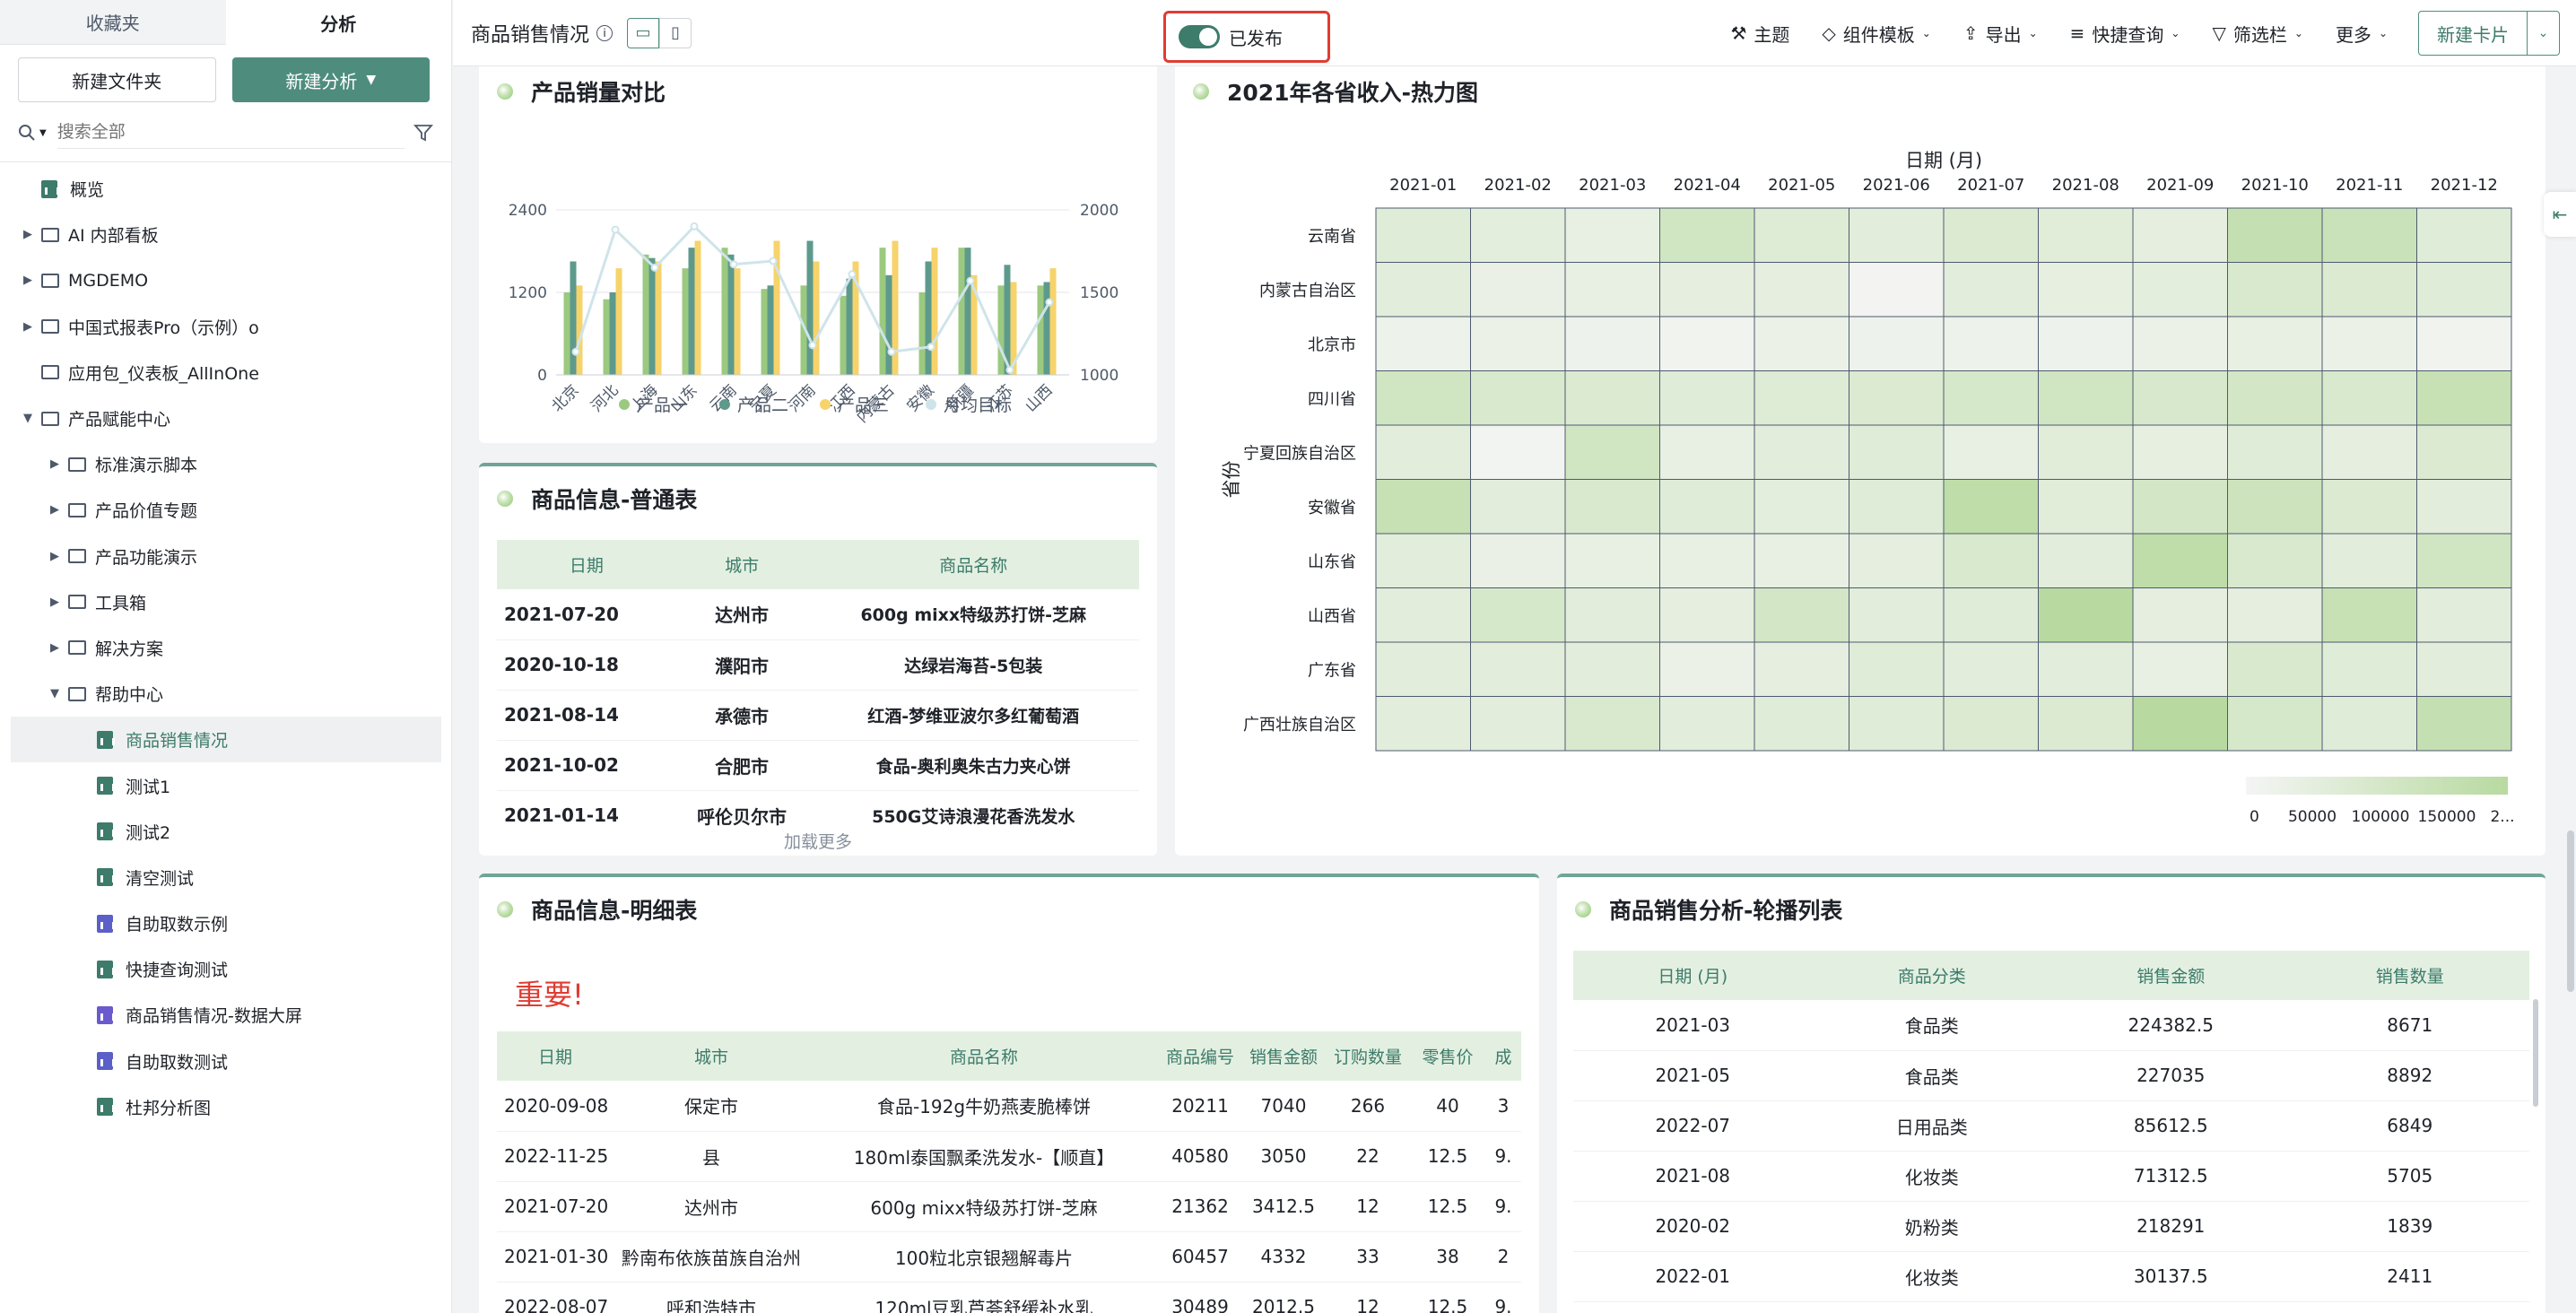 The width and height of the screenshot is (2576, 1313). I want to click on column-header: 成, so click(1503, 1056).